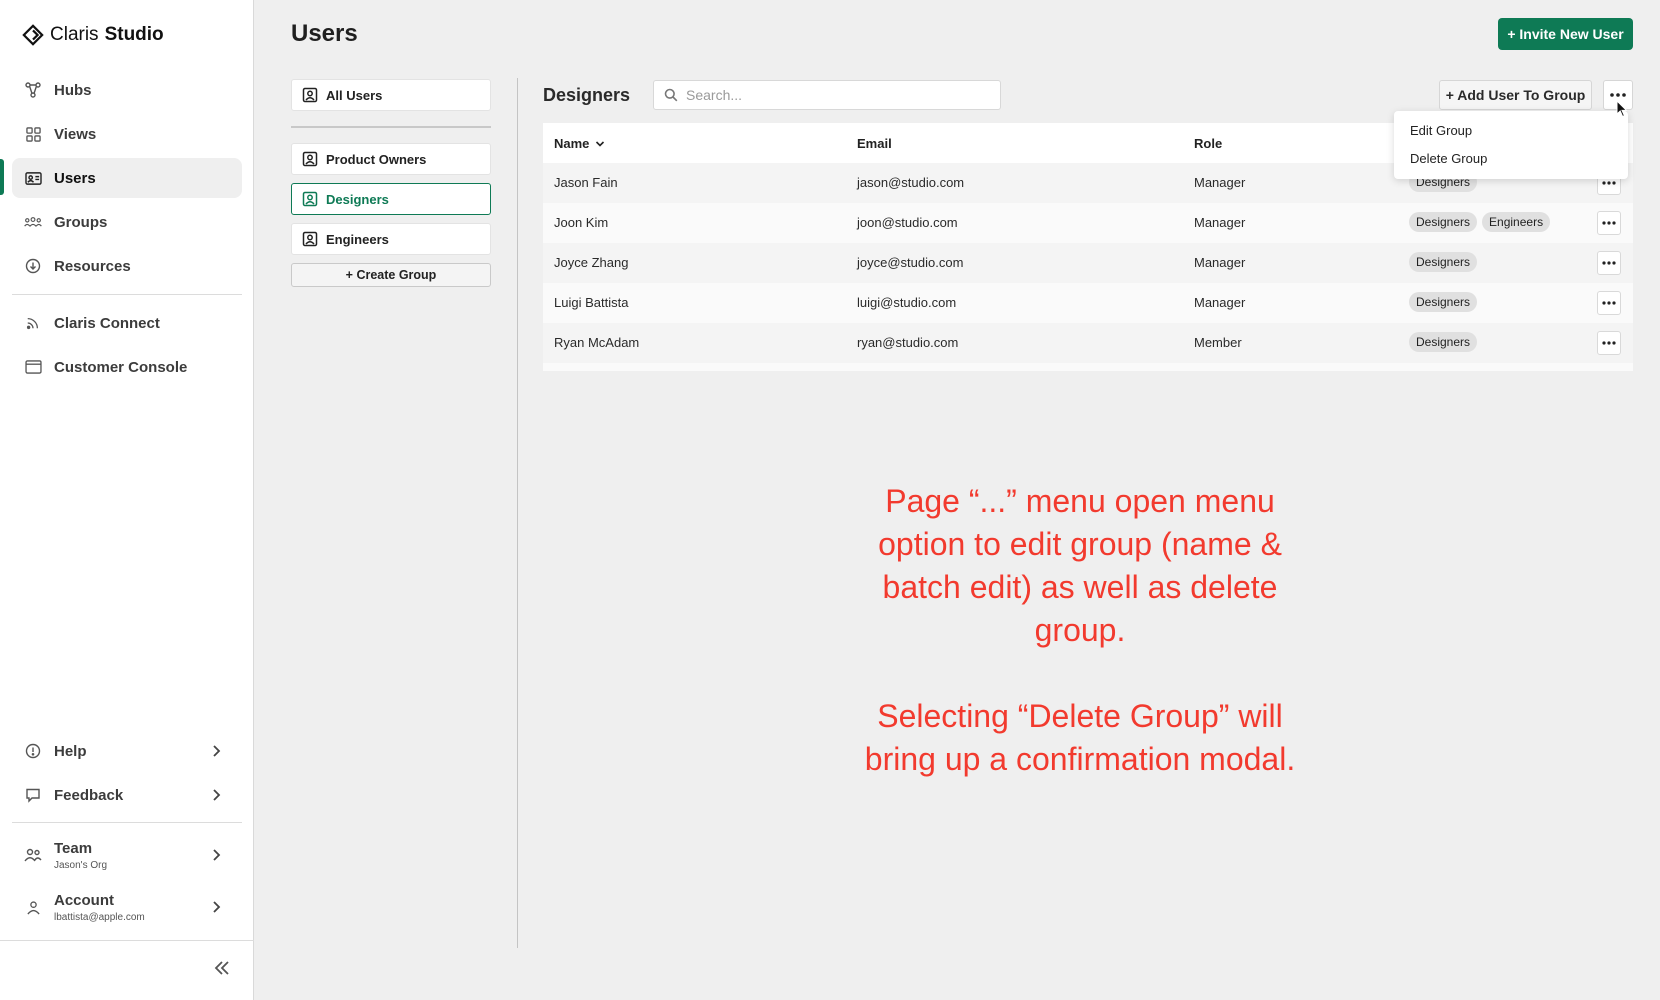  Describe the element at coordinates (591, 302) in the screenshot. I see `user-name: Luigi Battista` at that location.